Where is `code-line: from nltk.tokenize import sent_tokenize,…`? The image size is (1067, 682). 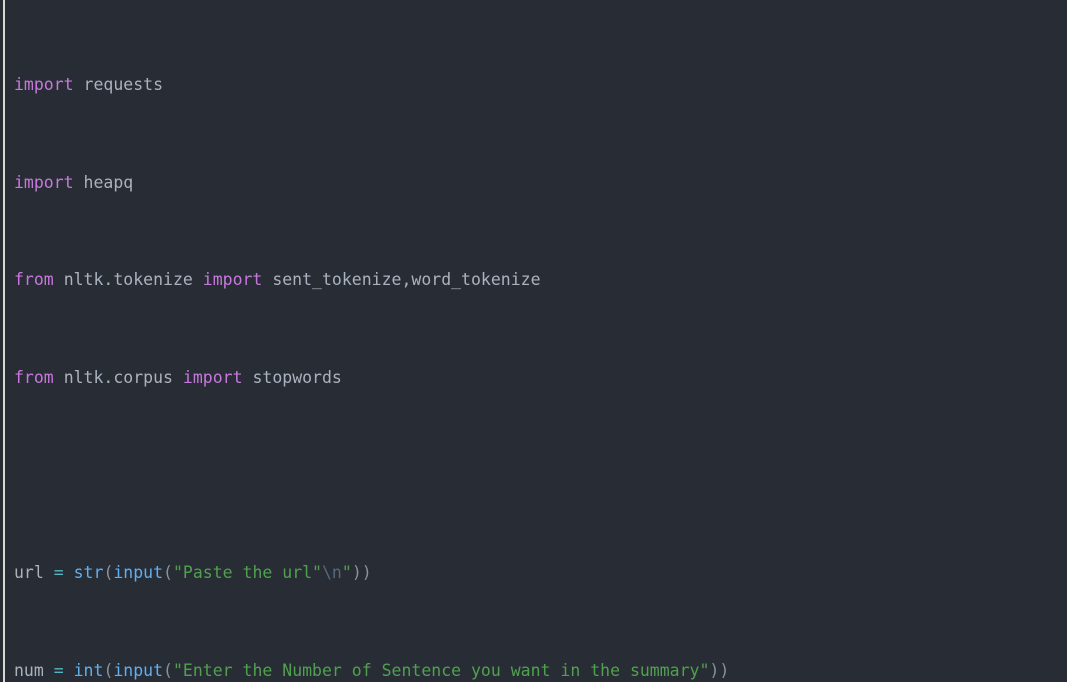 code-line: from nltk.tokenize import sent_tokenize,… is located at coordinates (277, 280).